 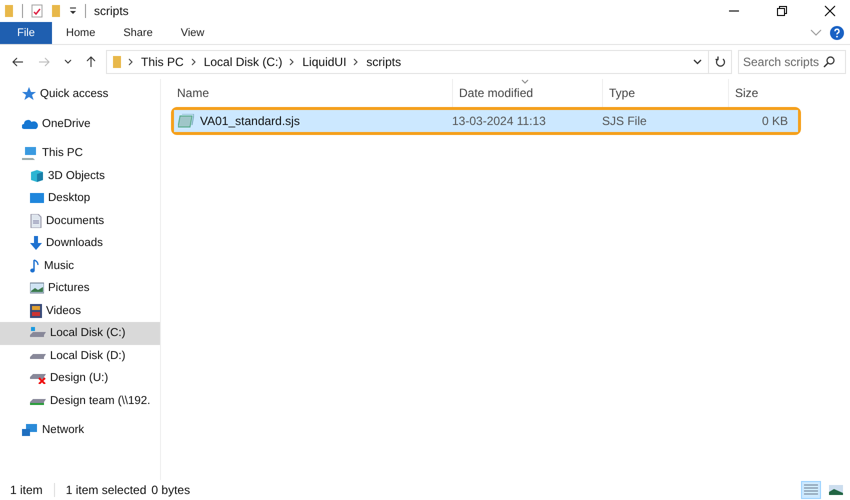 What do you see at coordinates (250, 121) in the screenshot?
I see `file-name: VA01_standard.sjs` at bounding box center [250, 121].